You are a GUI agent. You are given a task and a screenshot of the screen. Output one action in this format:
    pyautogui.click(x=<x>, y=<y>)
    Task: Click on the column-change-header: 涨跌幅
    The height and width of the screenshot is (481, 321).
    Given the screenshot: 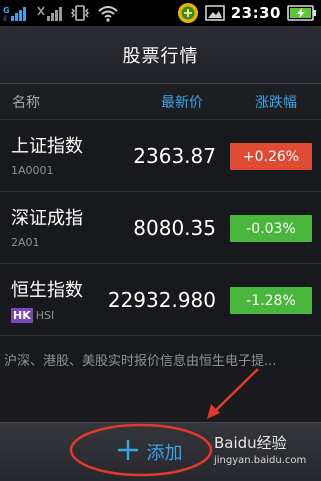 What is the action you would take?
    pyautogui.click(x=276, y=102)
    